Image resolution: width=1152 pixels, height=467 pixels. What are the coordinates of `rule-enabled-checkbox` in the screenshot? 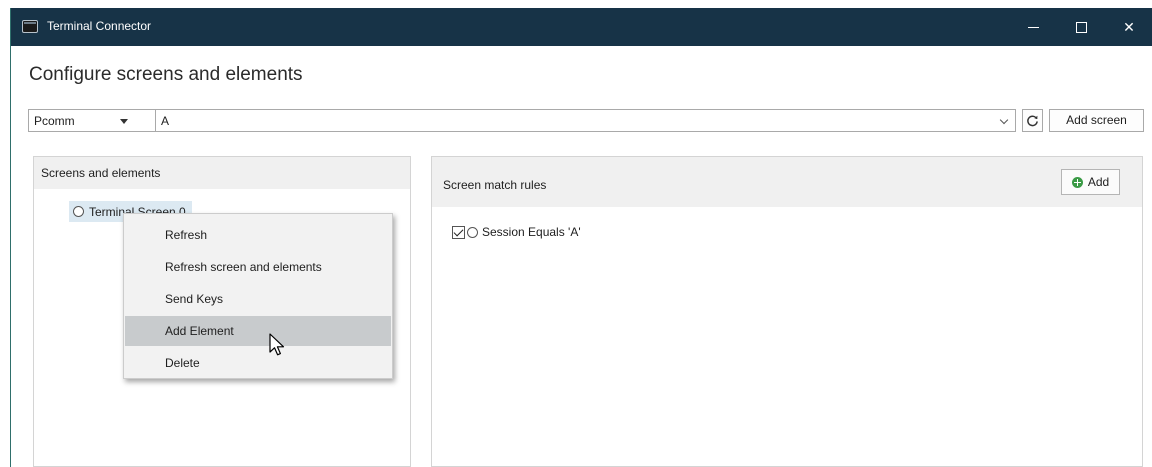 It's located at (458, 232).